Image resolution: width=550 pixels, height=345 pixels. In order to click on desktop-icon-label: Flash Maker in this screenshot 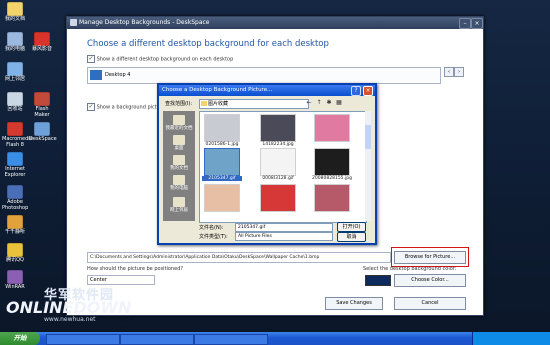, I will do `click(42, 112)`.